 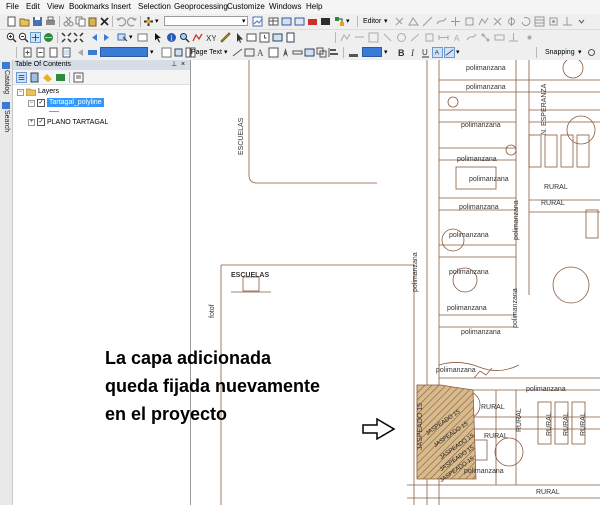 I want to click on measure-icon, so click(x=225, y=37).